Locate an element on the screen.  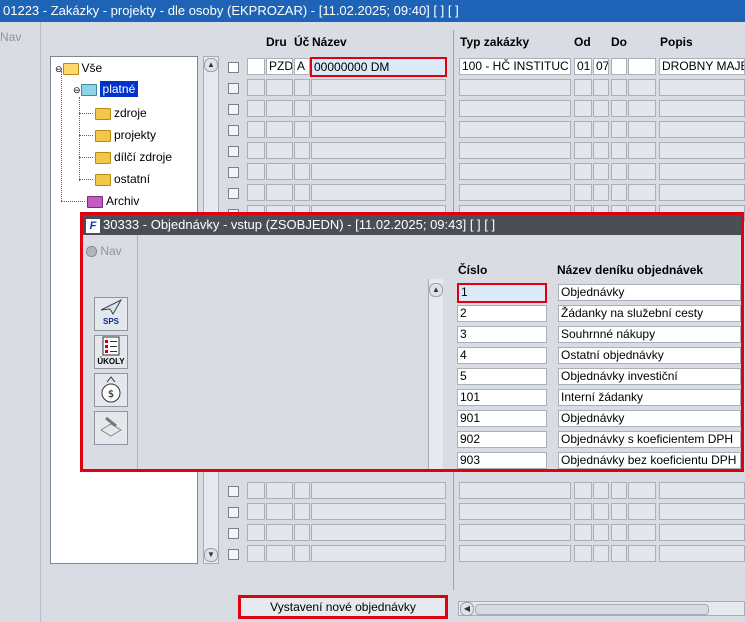
scroll-up-icon: ▲ is located at coordinates (211, 65).